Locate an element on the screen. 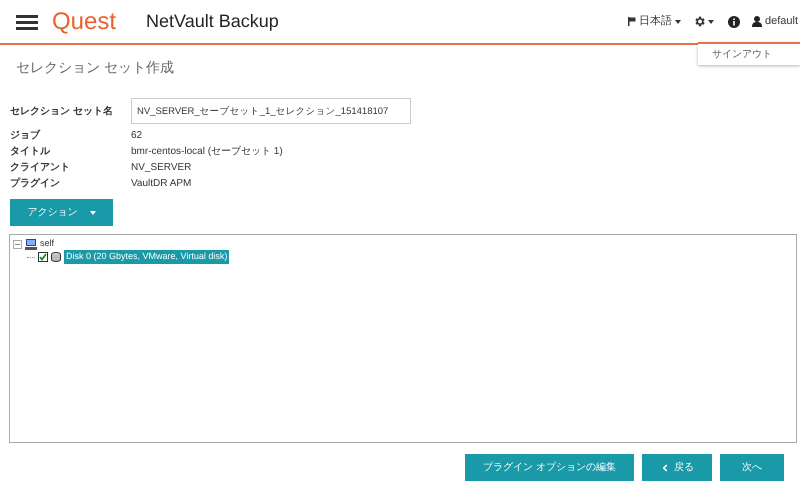 This screenshot has width=800, height=484. product-name: NetVault Backup is located at coordinates (212, 21).